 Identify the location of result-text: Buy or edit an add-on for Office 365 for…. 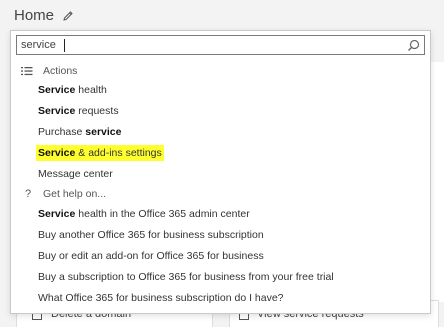
(151, 256).